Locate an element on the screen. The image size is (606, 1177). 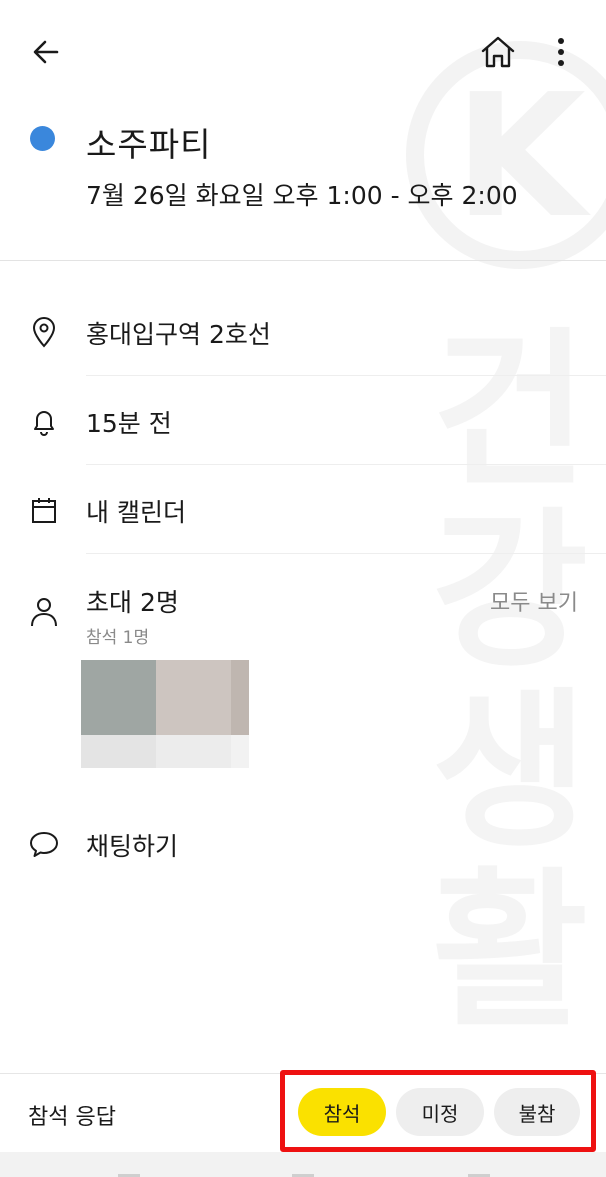
invitee-avatar is located at coordinates (165, 714).